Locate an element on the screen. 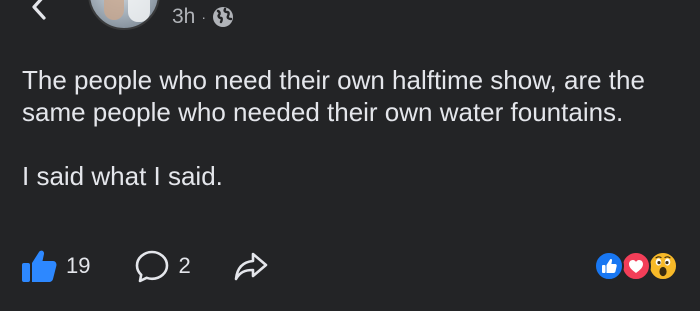 The height and width of the screenshot is (311, 700). globe-icon is located at coordinates (223, 17).